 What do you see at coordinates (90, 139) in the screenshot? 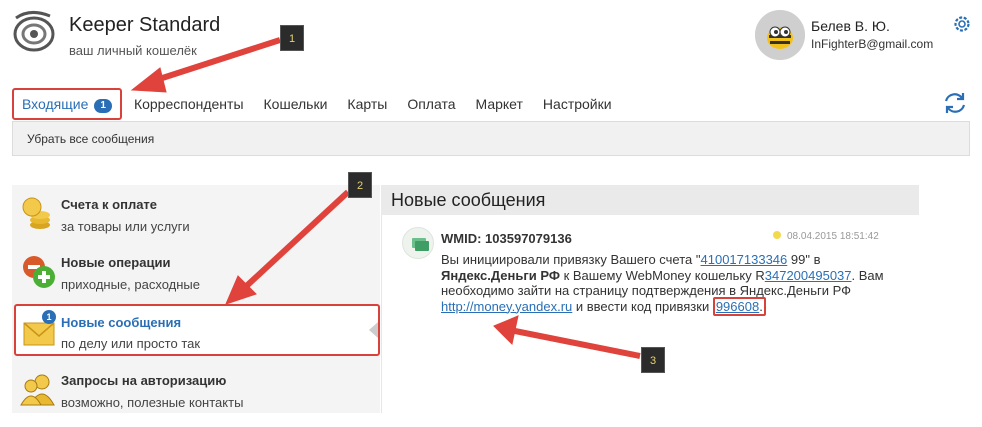
I see `clear-all-messages-link: Убрать все сообщения` at bounding box center [90, 139].